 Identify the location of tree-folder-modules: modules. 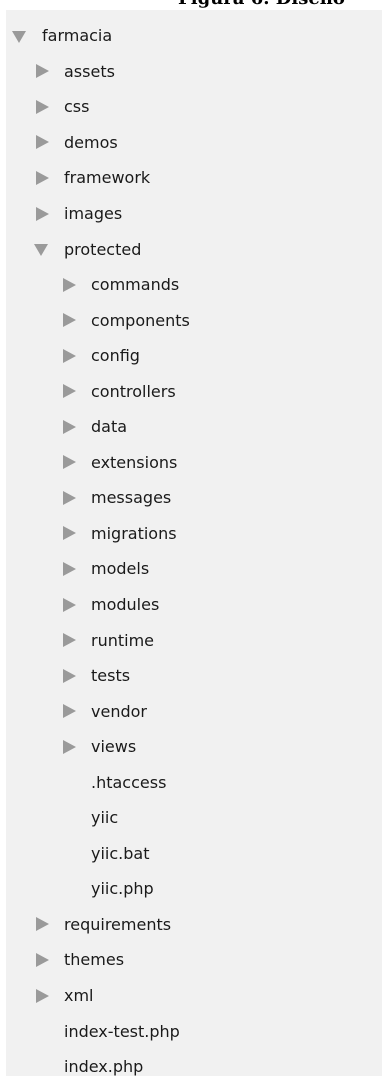
(98, 605).